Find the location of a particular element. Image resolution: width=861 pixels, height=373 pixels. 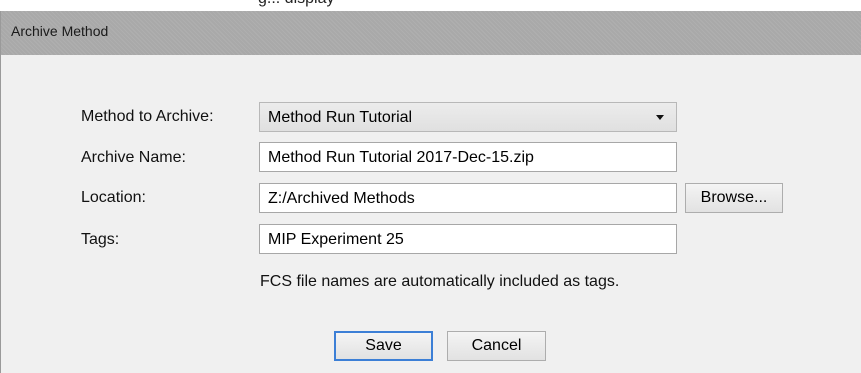

tags-field: MIP Experiment 25 is located at coordinates (468, 239).